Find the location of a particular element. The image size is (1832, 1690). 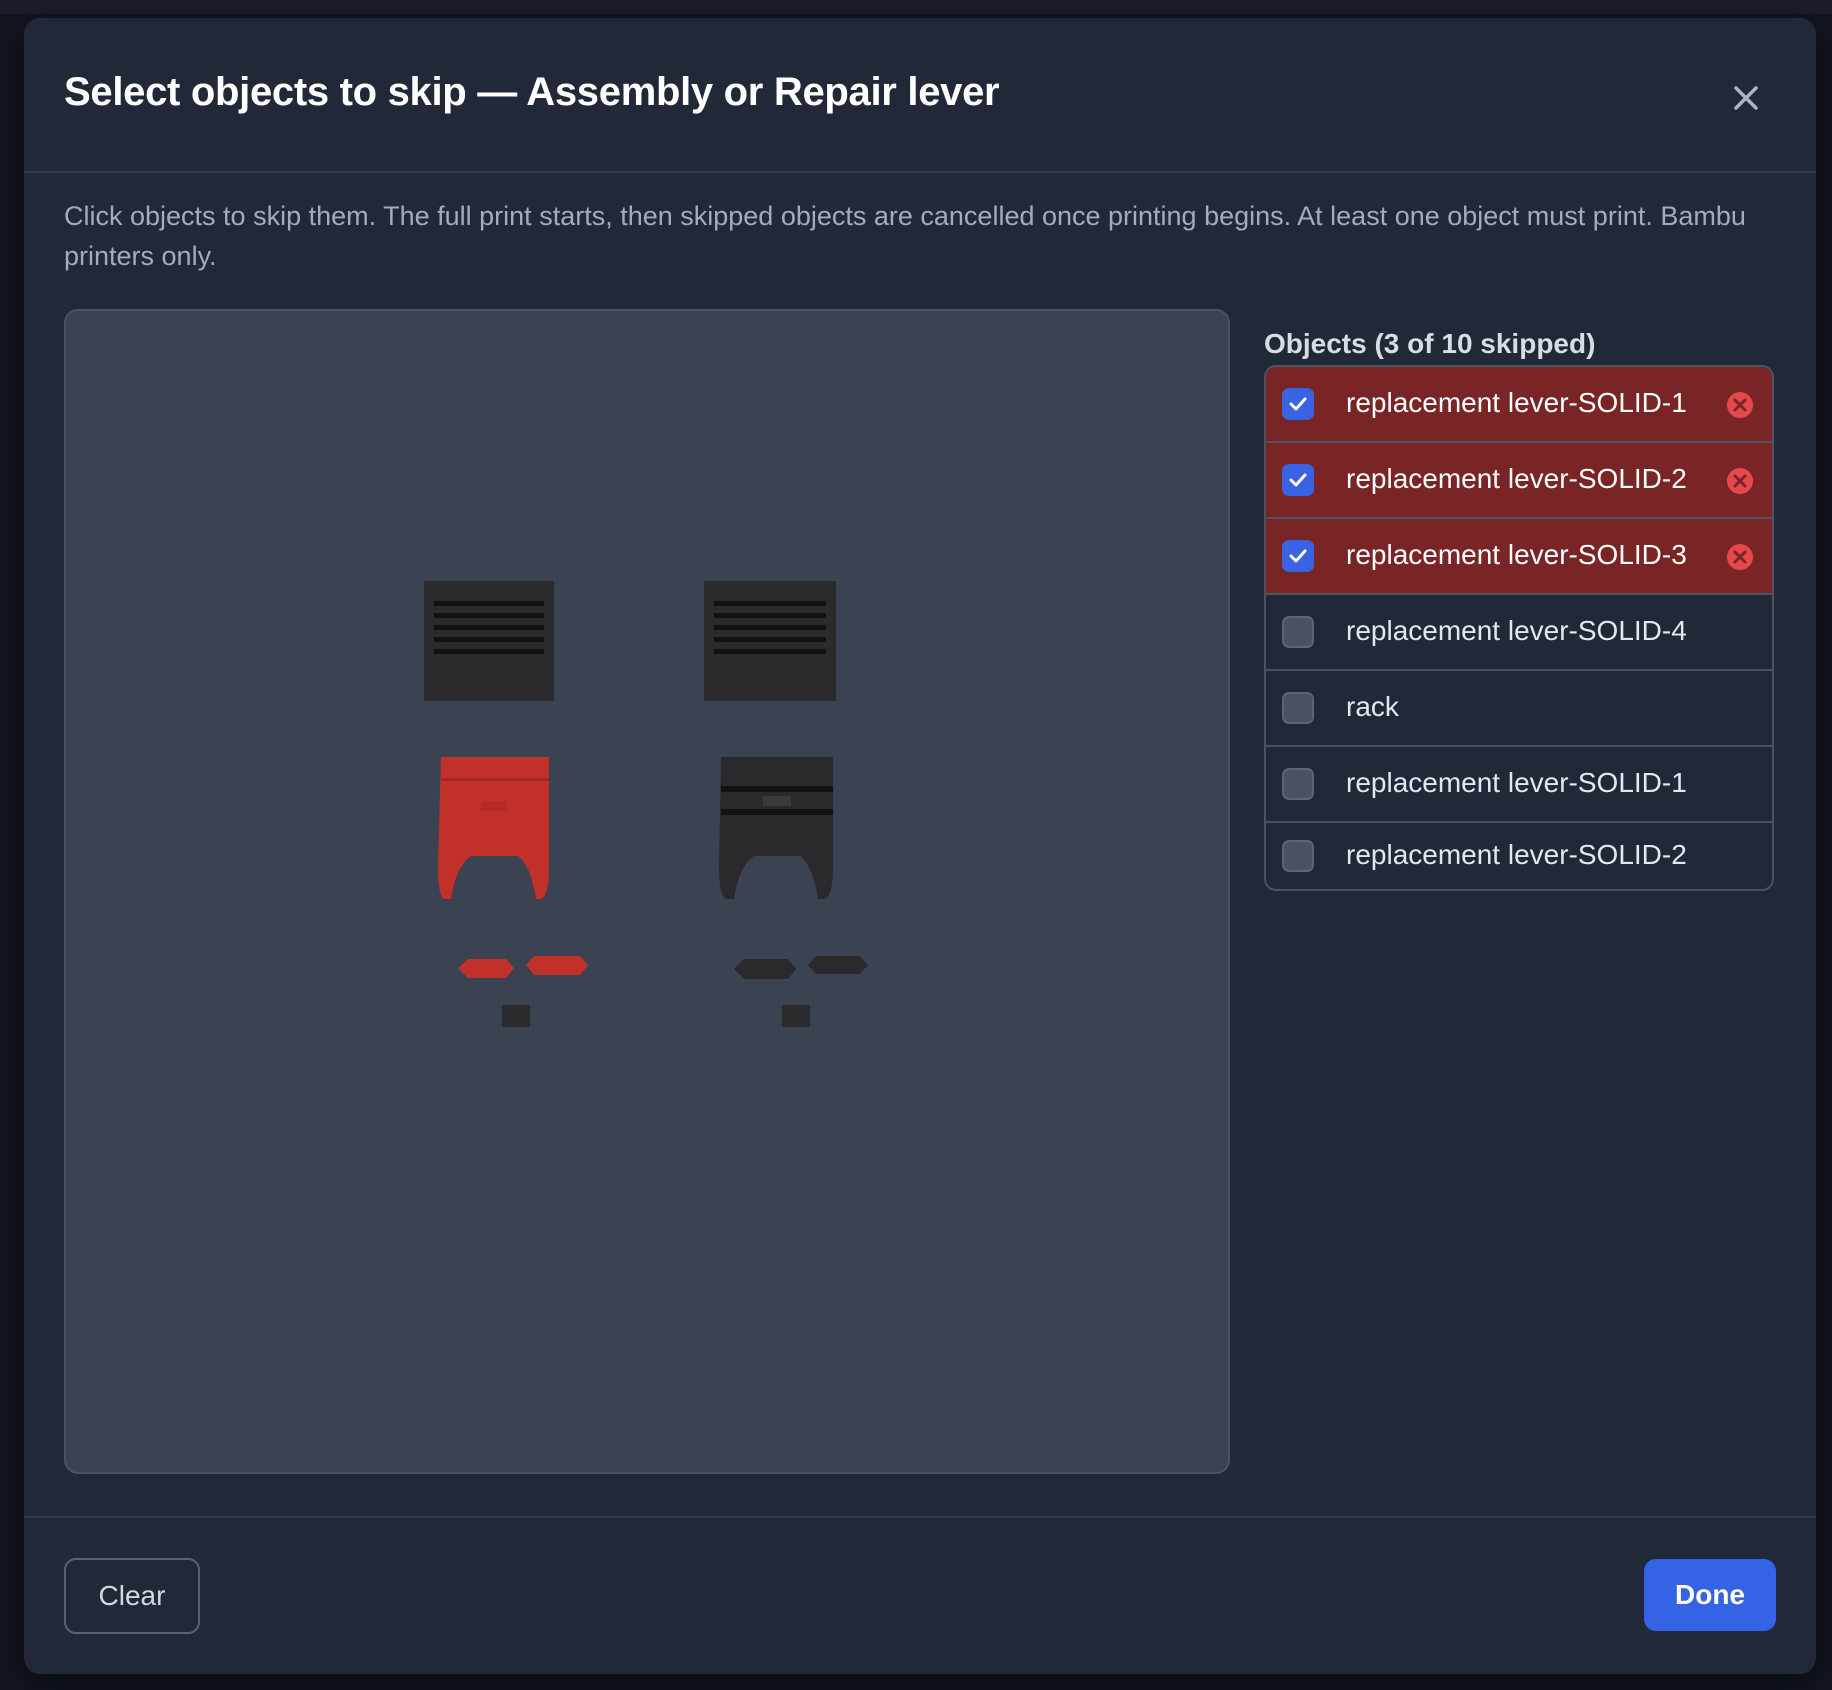

object-row-7: replacement lever-SOLID-2 is located at coordinates (1519, 856).